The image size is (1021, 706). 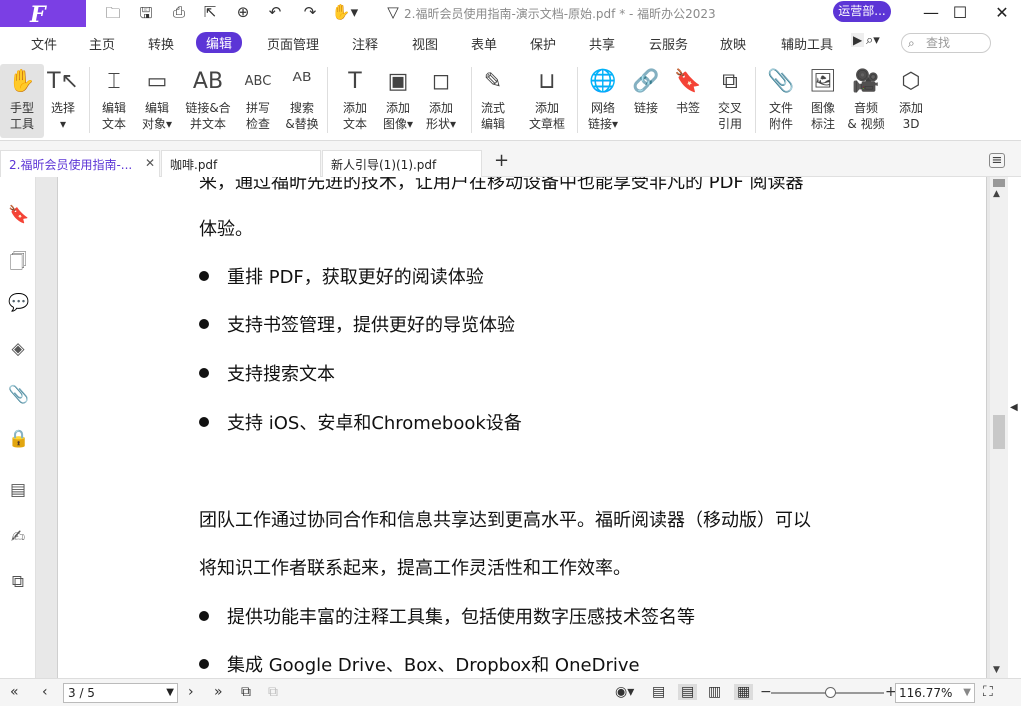 I want to click on tool-label: 编辑 对象▾, so click(x=157, y=116).